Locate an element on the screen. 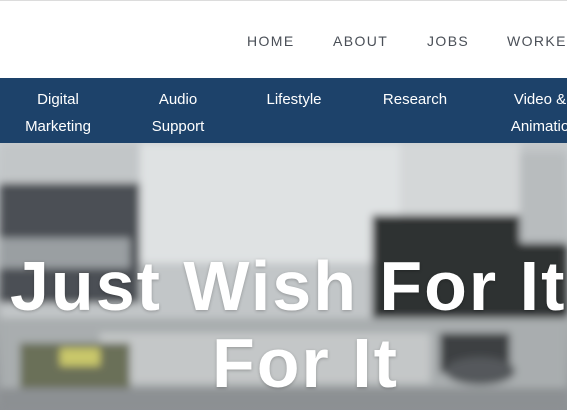 This screenshot has width=567, height=410. category-research: Research is located at coordinates (415, 99).